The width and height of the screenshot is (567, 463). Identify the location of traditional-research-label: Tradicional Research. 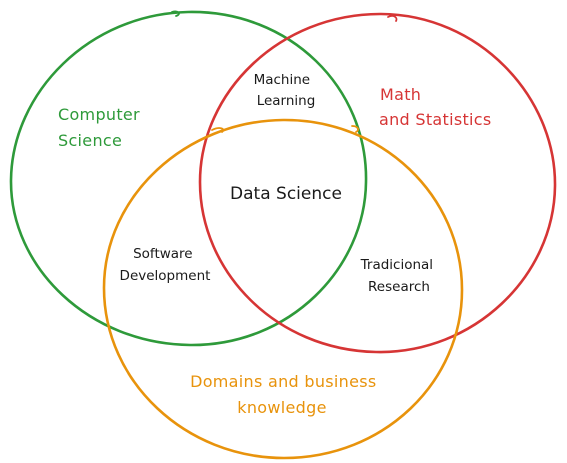
(399, 276).